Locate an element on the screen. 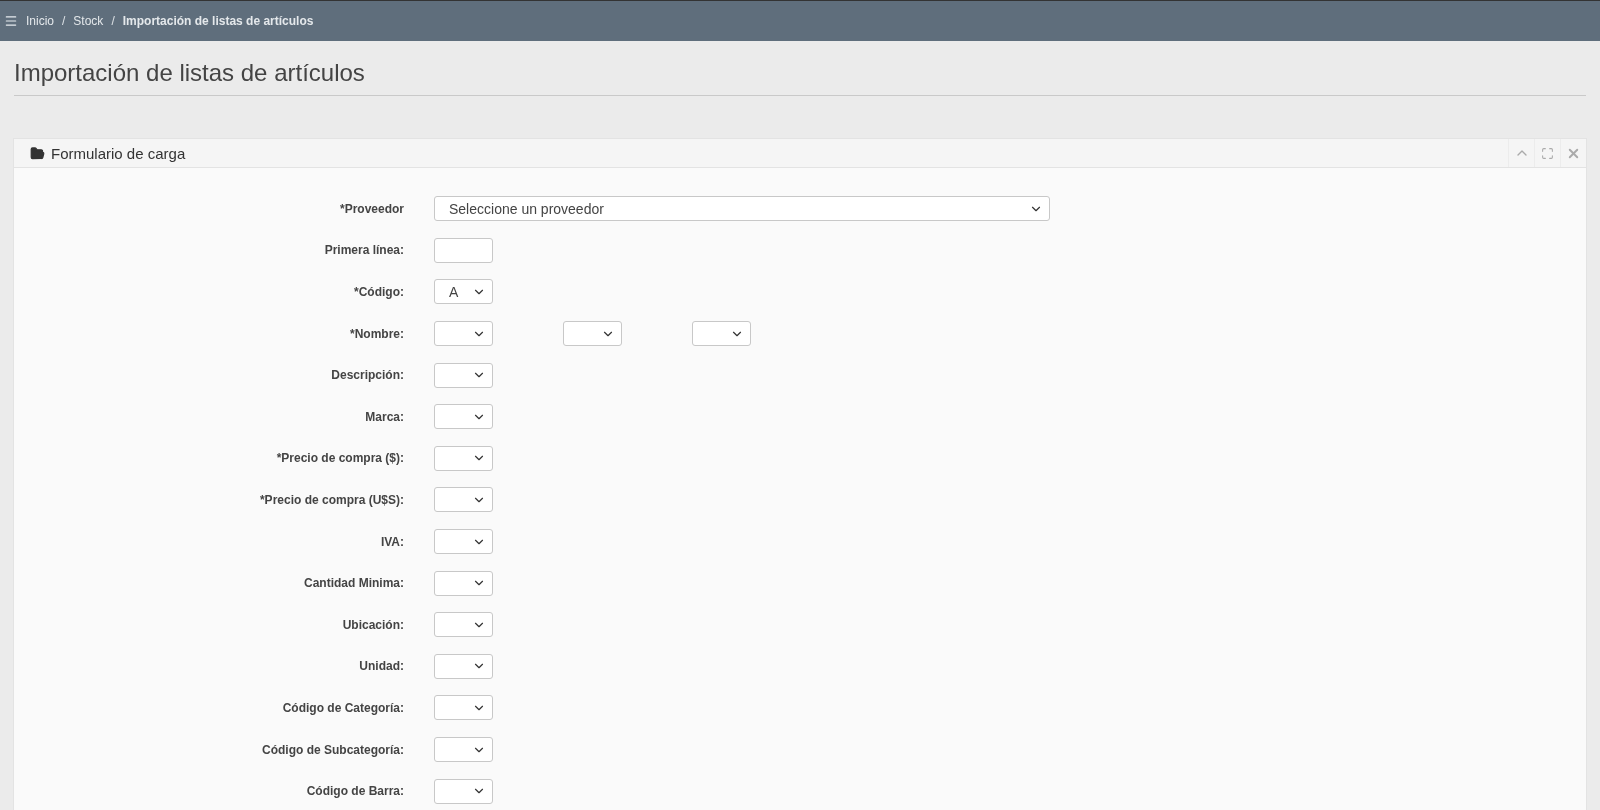 The height and width of the screenshot is (810, 1600). field-label: *Precio de compra ($): is located at coordinates (340, 458).